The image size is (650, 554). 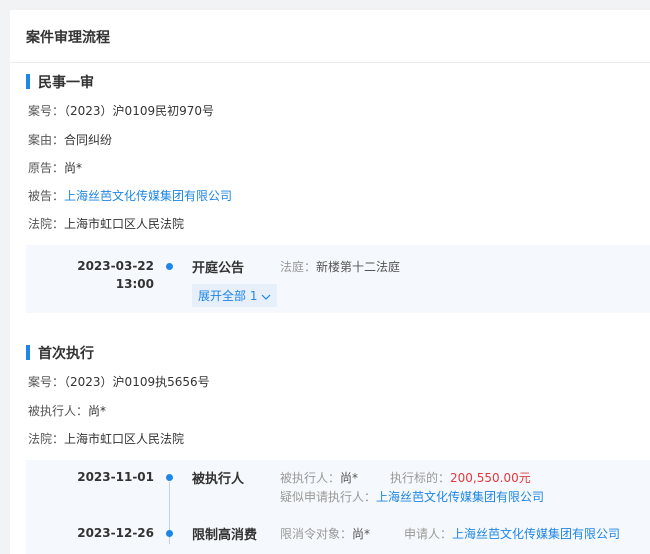 I want to click on case-no-value: （2023）沪0109民初970号, so click(x=139, y=111).